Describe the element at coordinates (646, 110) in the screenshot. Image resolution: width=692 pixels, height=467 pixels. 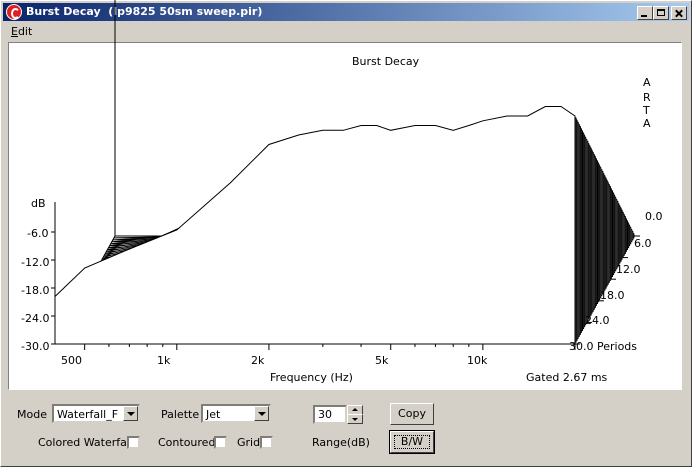
I see `arta-watermark-t: T` at that location.